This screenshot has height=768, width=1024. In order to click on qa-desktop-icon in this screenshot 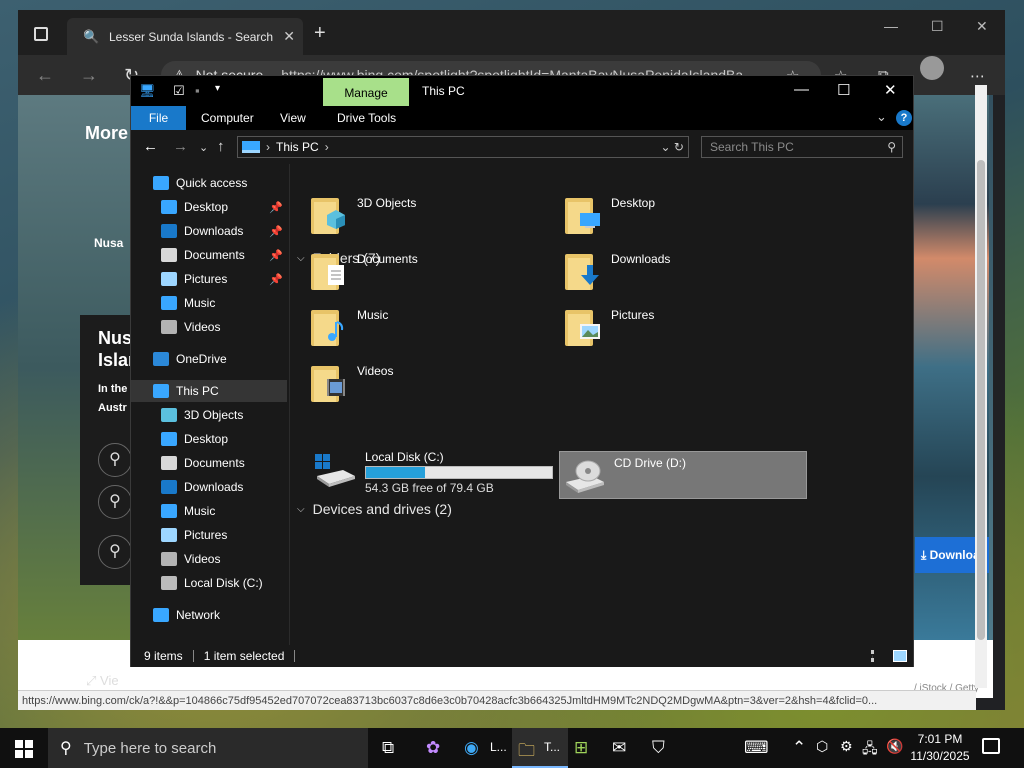, I will do `click(169, 207)`.